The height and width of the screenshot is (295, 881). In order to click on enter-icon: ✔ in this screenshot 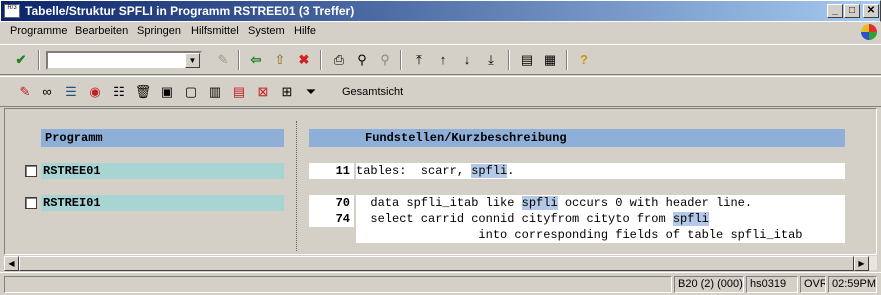, I will do `click(21, 60)`.